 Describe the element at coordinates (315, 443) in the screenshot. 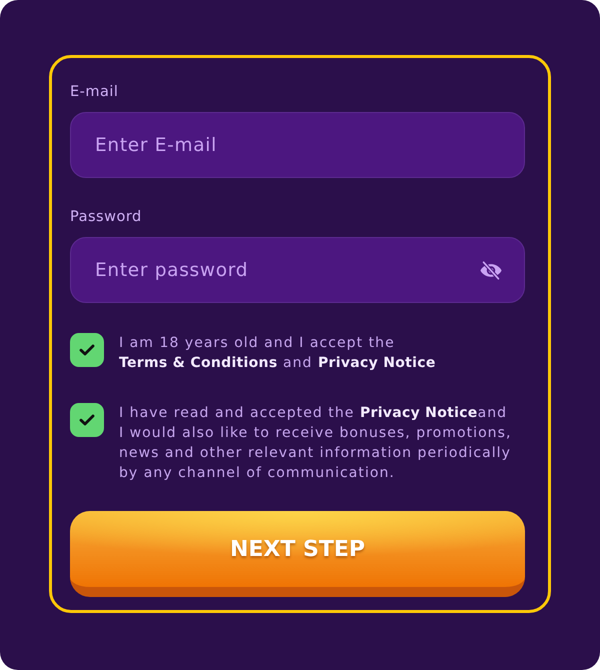

I see `consent-text: I have read and accepted the Privacy Noticeand I would also like to receive bonuses, promotions, news and other relevant information periodically by any channel of communication.` at that location.